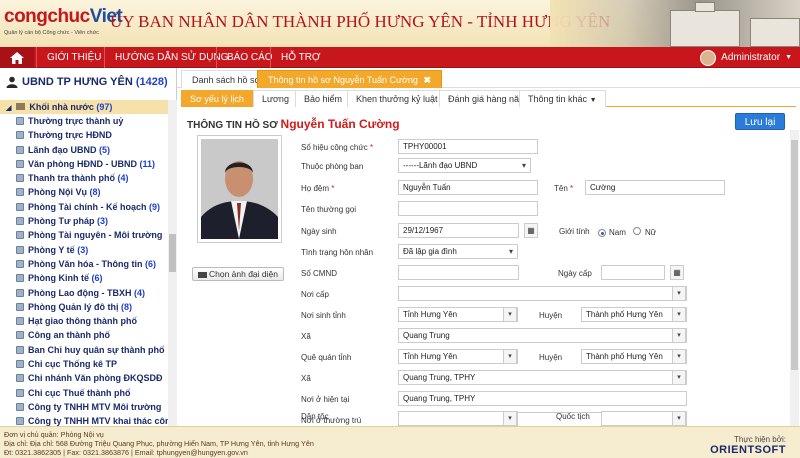  Describe the element at coordinates (127, 306) in the screenshot. I see `sidebar-item-count: (8)` at that location.